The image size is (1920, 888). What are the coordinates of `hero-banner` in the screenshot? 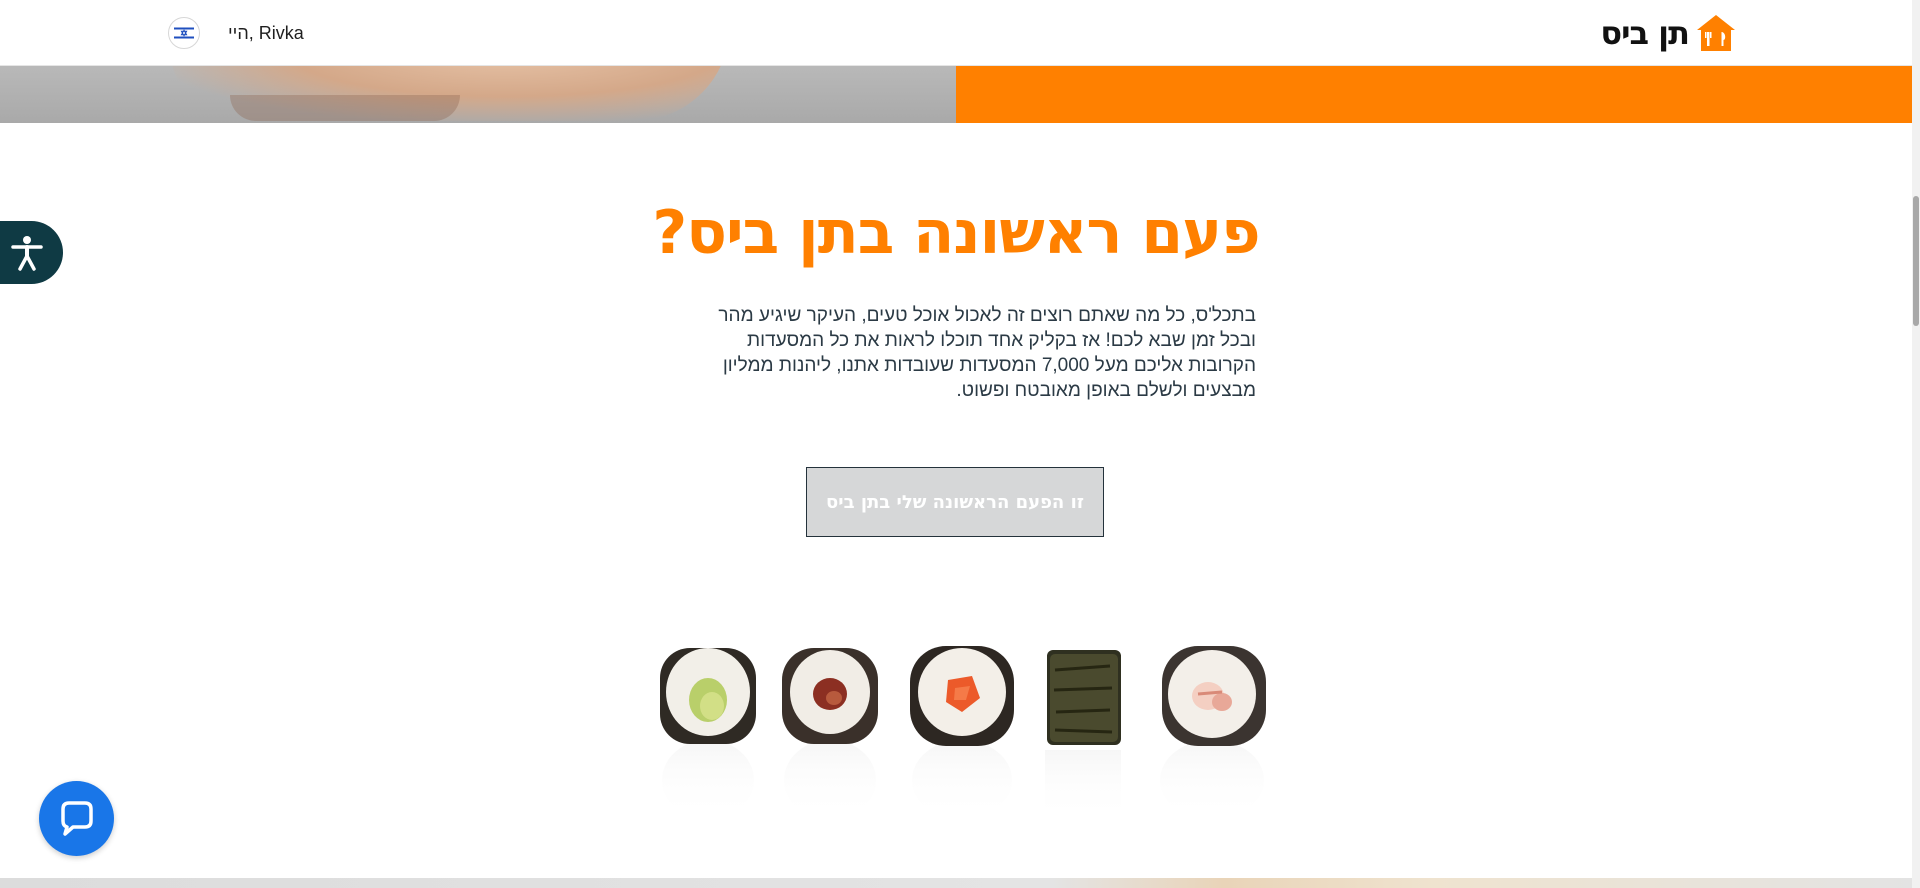 It's located at (956, 94).